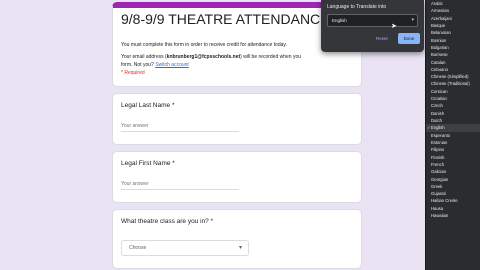 The width and height of the screenshot is (480, 270). I want to click on switch-account-link: Switch account, so click(172, 65).